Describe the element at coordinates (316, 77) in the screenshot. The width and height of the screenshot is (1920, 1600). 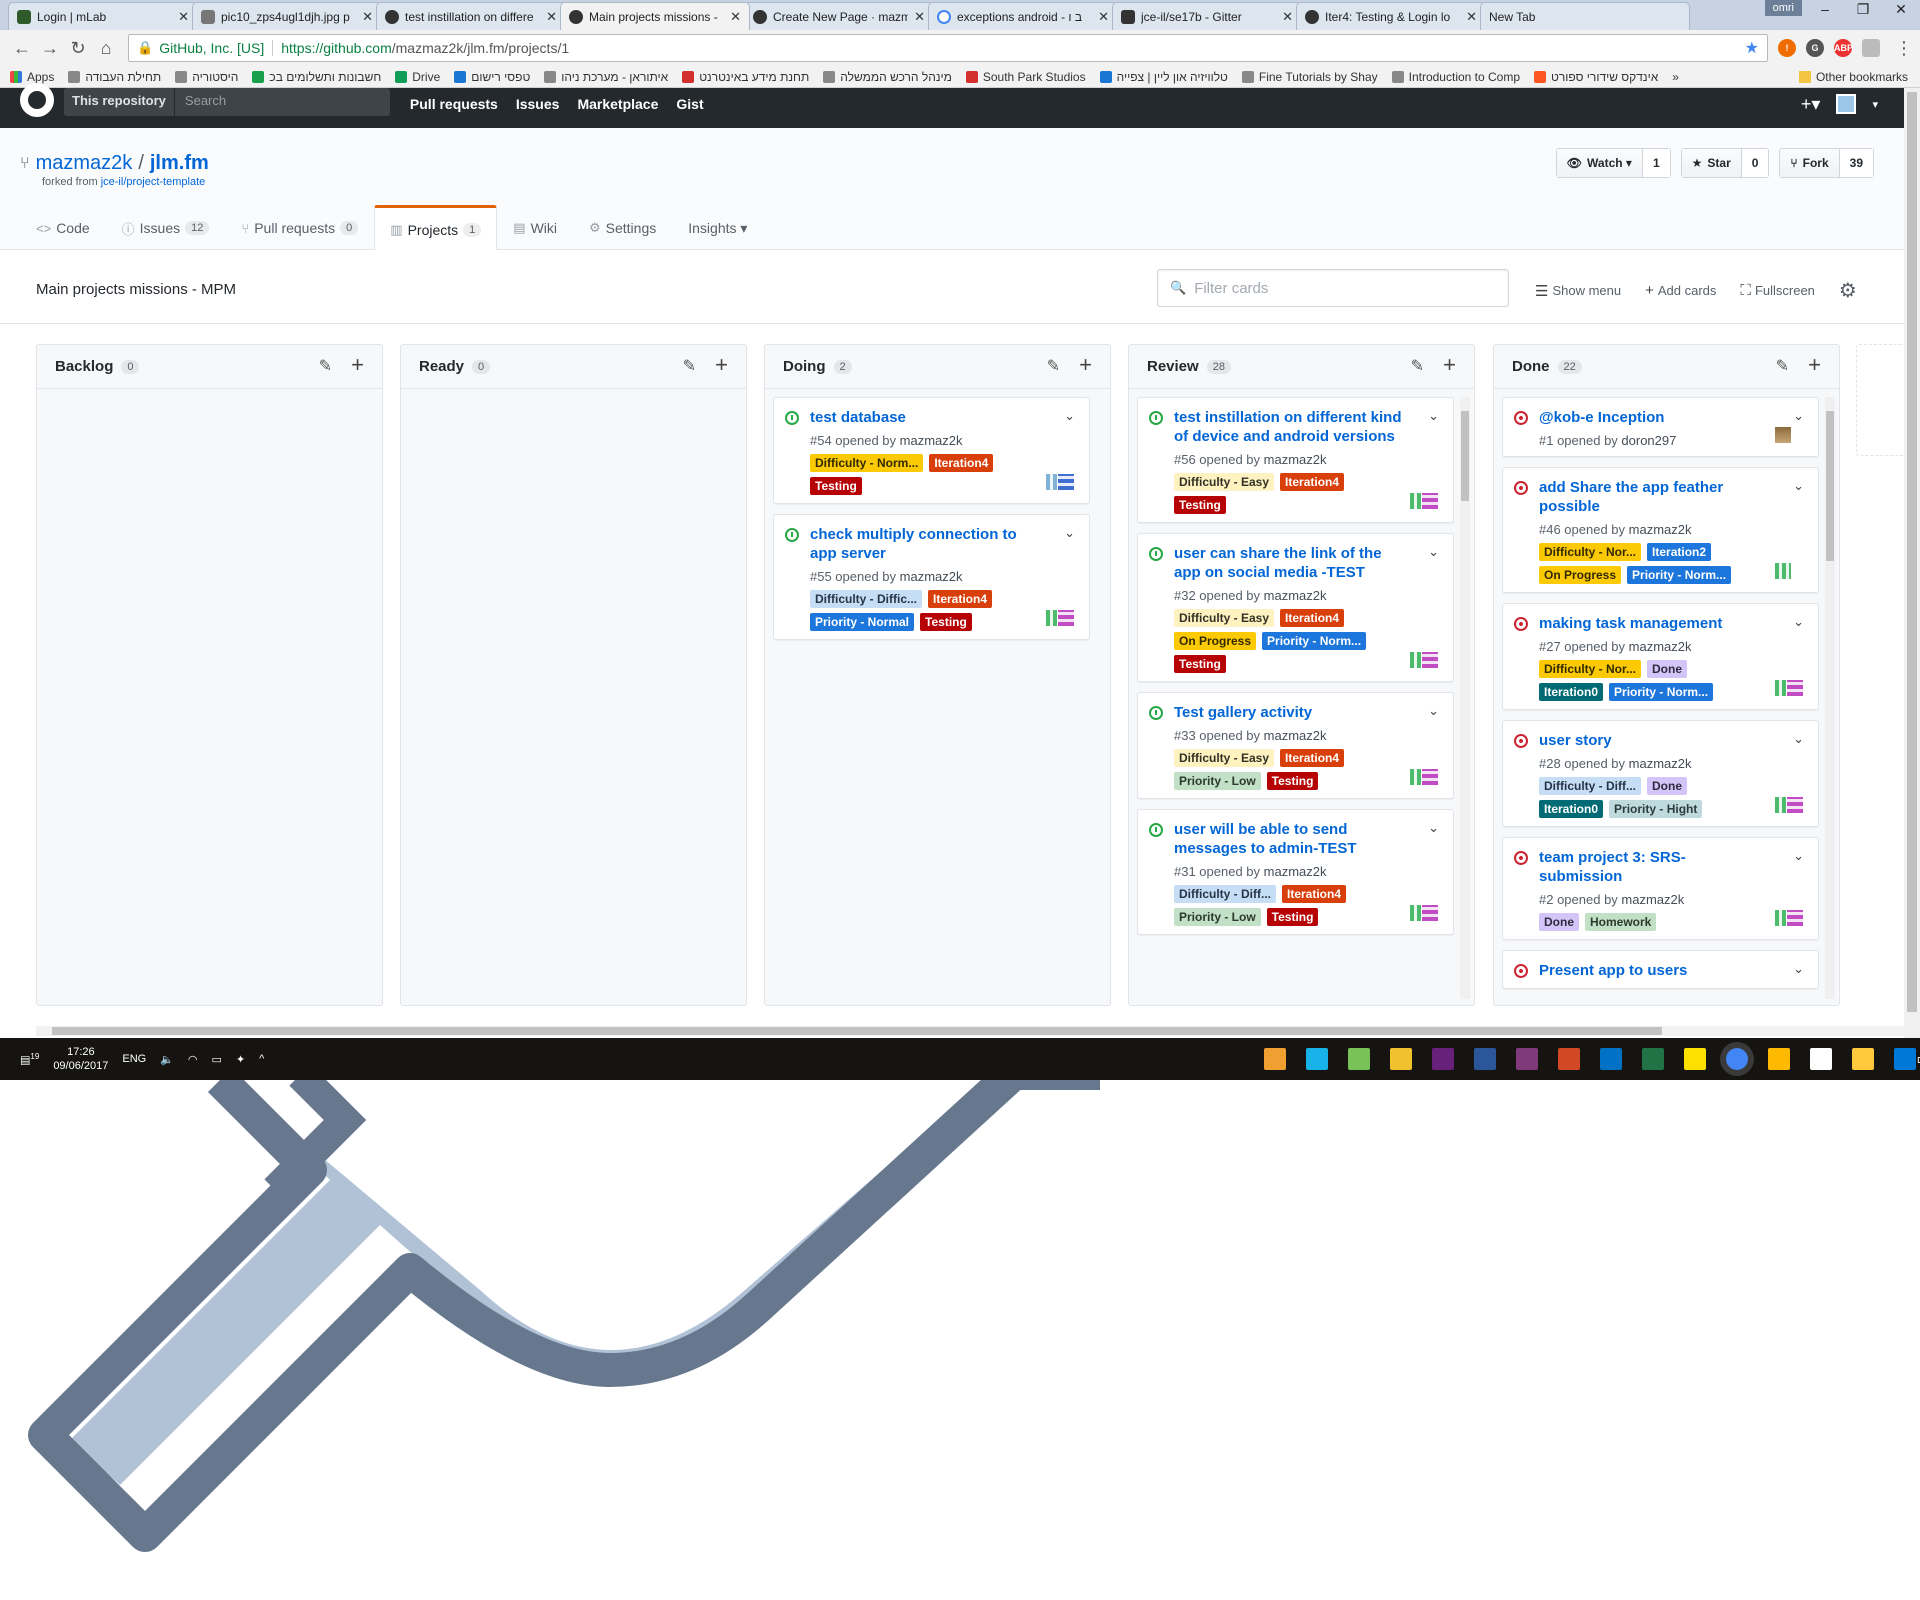
I see `bookmark-item: חשבונות ותשלומים בכ` at that location.